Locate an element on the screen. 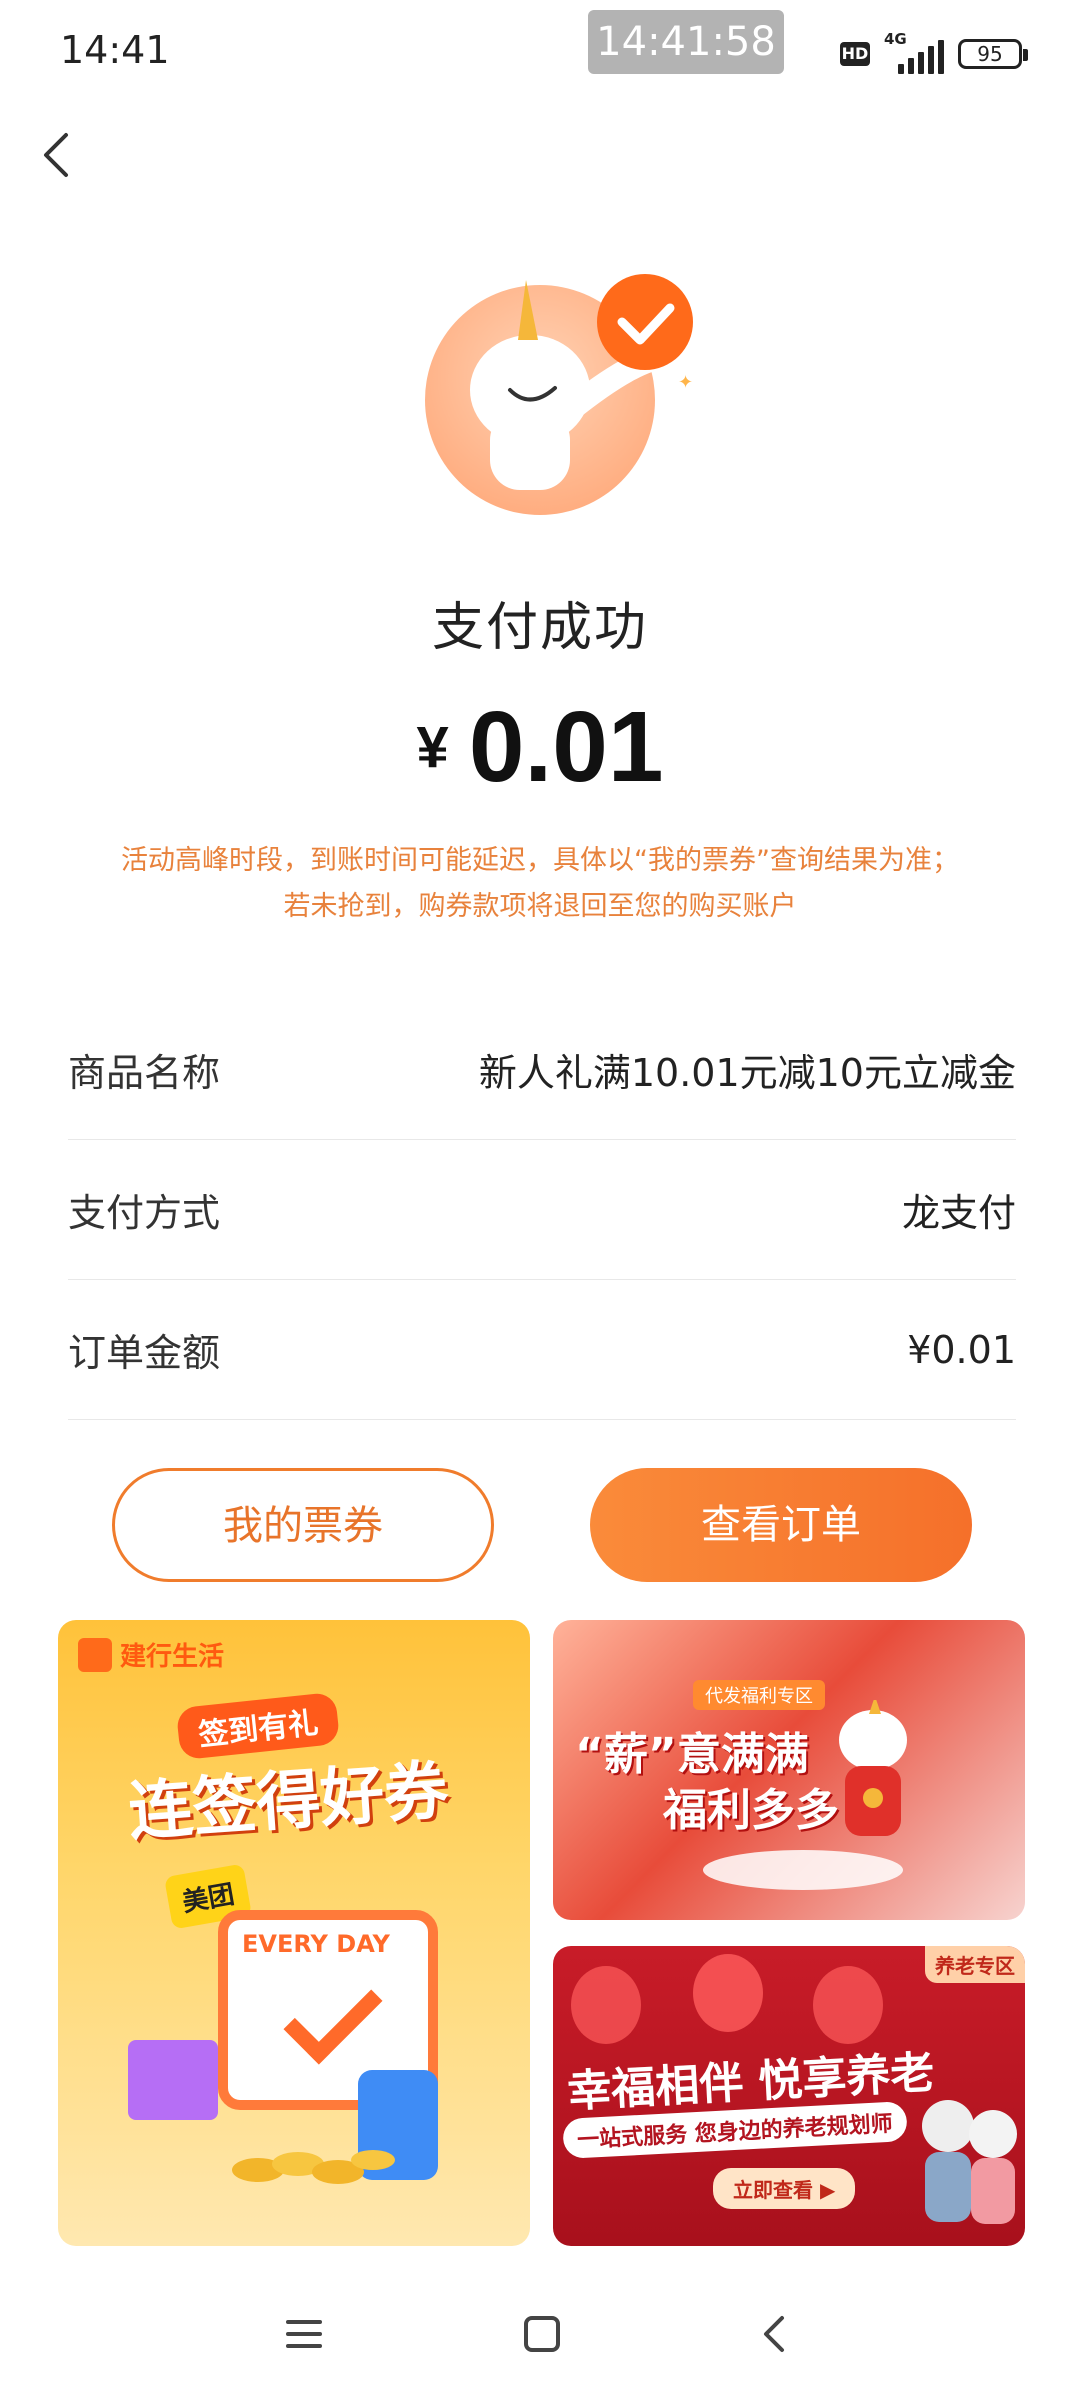 The image size is (1080, 2400). promo-tag: 代发福利专区 is located at coordinates (759, 1695).